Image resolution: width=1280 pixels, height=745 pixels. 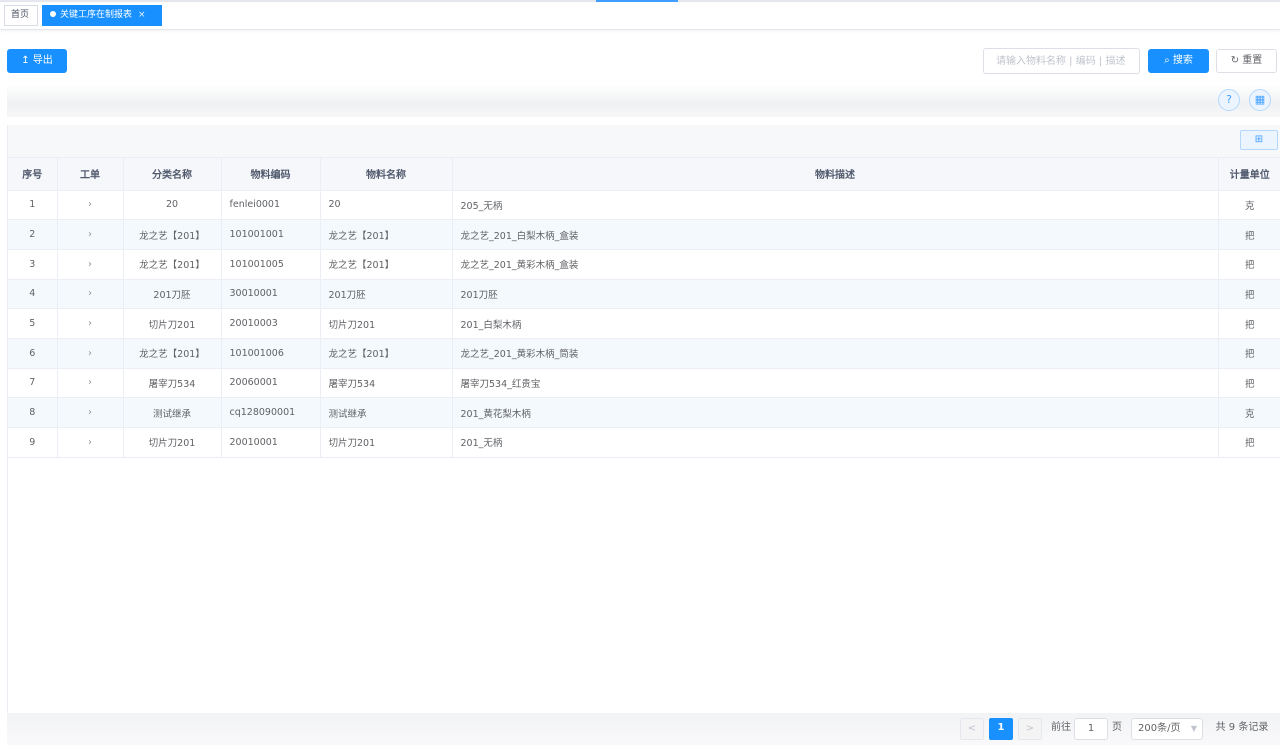 What do you see at coordinates (1030, 729) in the screenshot?
I see `next-page-button: >` at bounding box center [1030, 729].